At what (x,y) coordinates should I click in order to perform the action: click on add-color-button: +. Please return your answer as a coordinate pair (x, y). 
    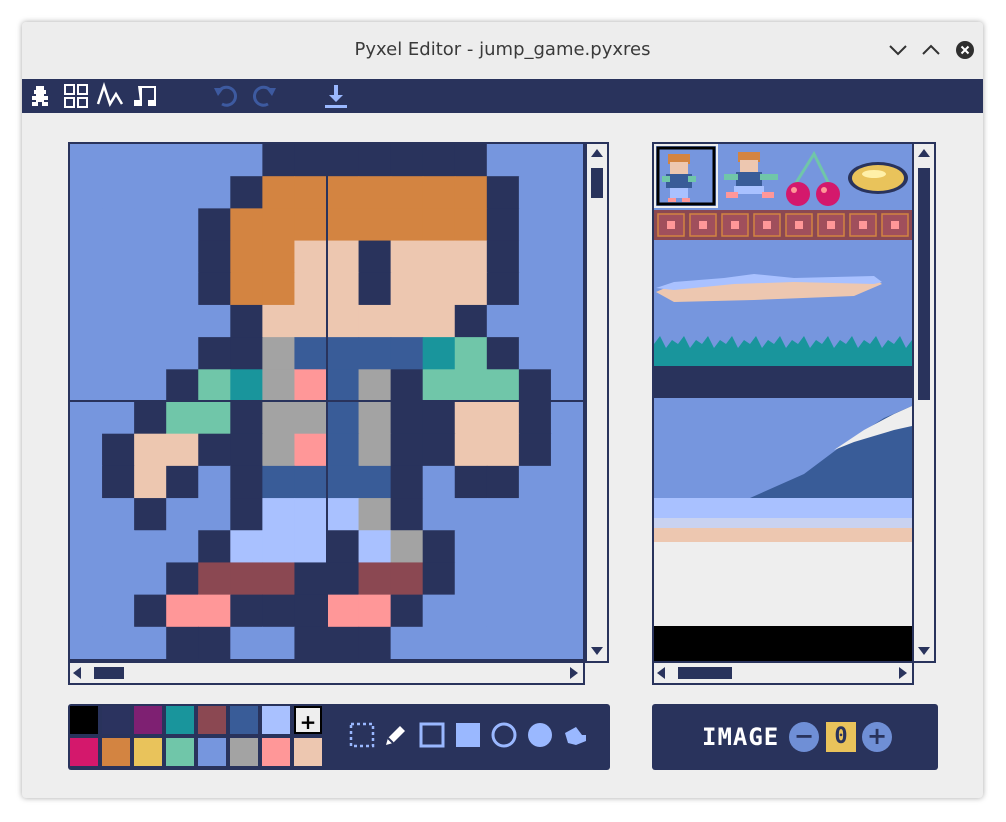
    Looking at the image, I should click on (308, 720).